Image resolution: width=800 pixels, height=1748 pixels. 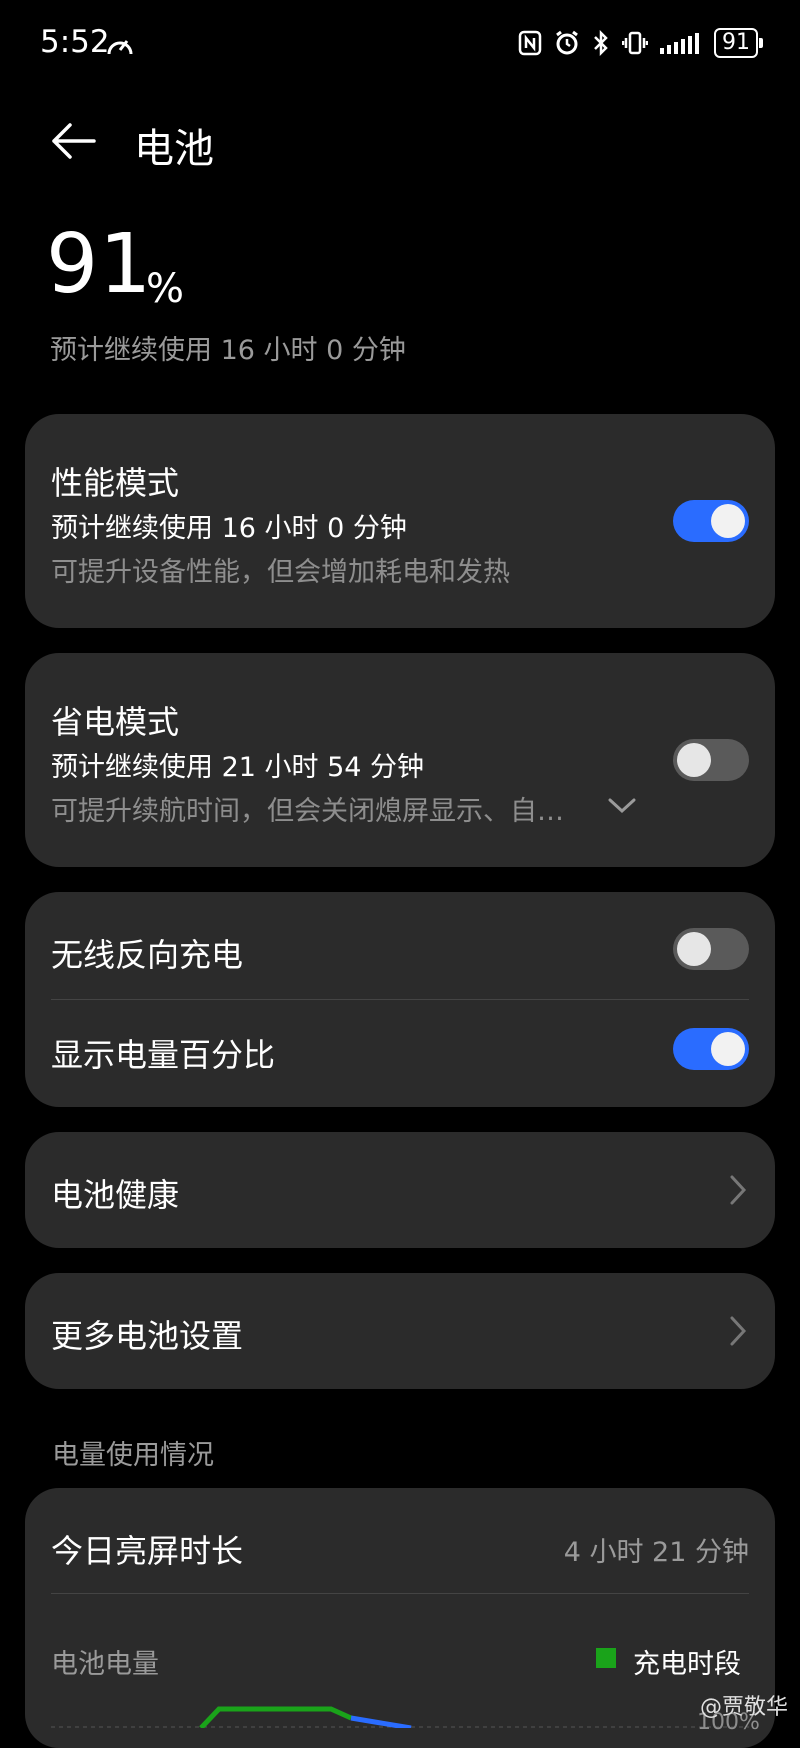 I want to click on more-battery-settings-label: 更多电池设置, so click(x=147, y=1336).